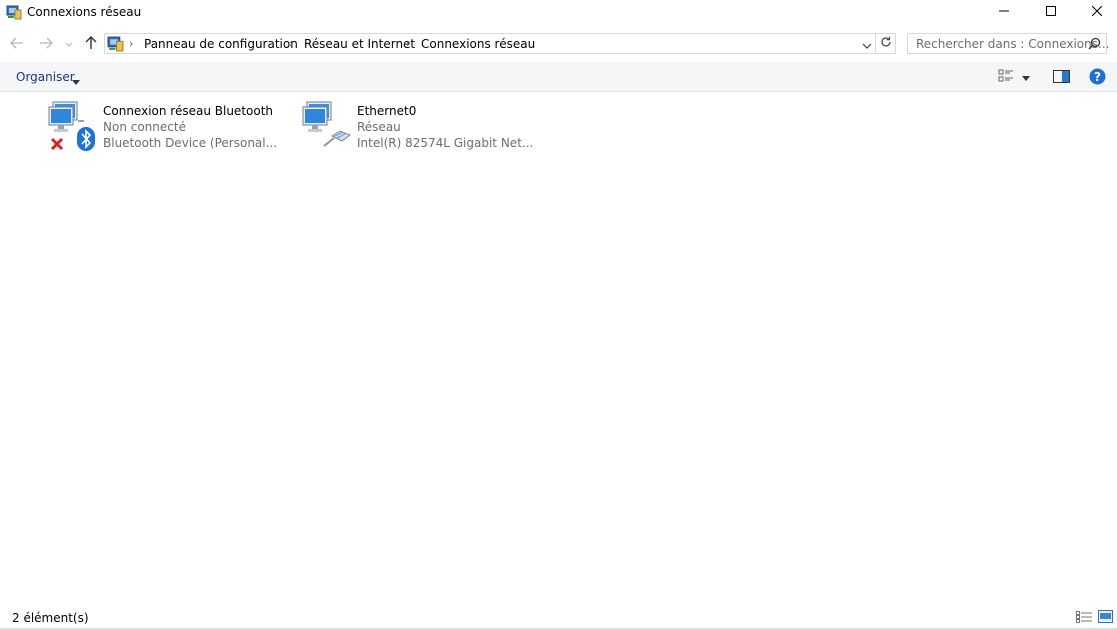 The height and width of the screenshot is (630, 1117). I want to click on recent-locations-button, so click(69, 44).